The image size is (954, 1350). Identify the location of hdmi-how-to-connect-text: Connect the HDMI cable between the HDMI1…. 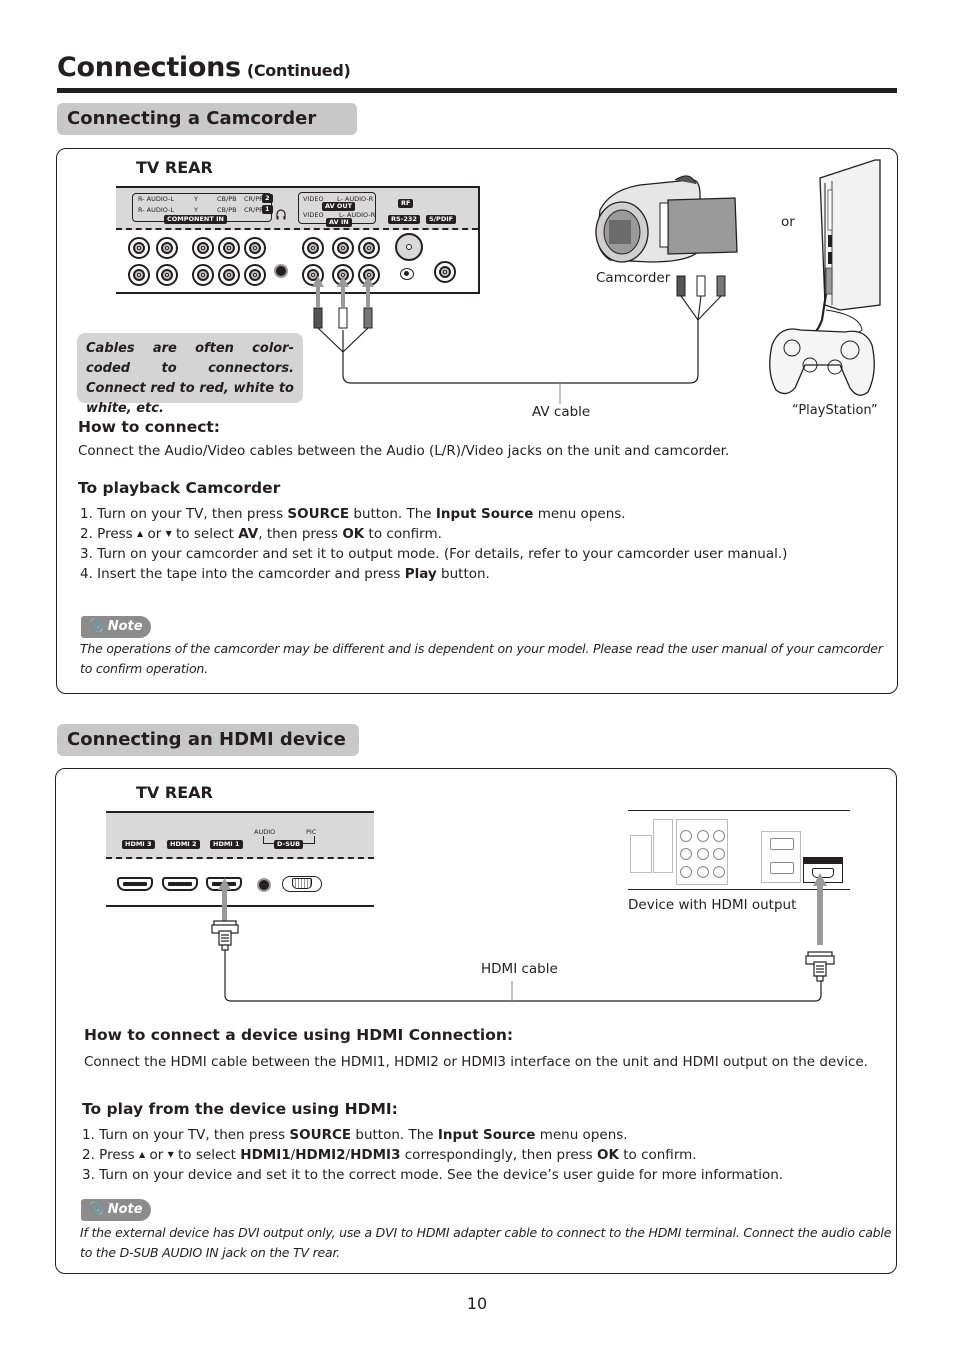
(476, 1062).